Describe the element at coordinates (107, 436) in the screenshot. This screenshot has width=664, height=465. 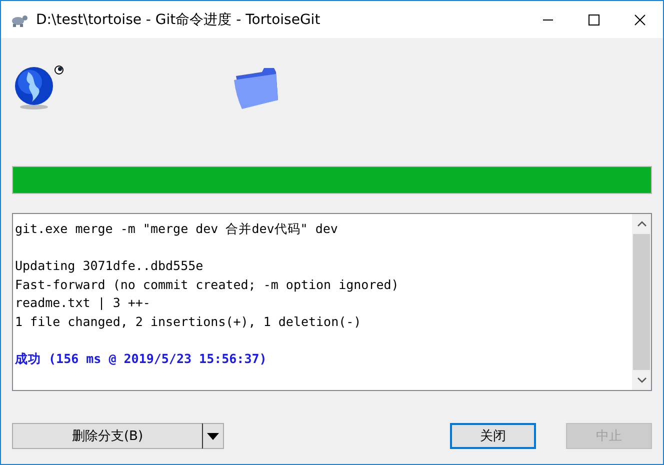
I see `delete-branch-button: 删除分支(B)` at that location.